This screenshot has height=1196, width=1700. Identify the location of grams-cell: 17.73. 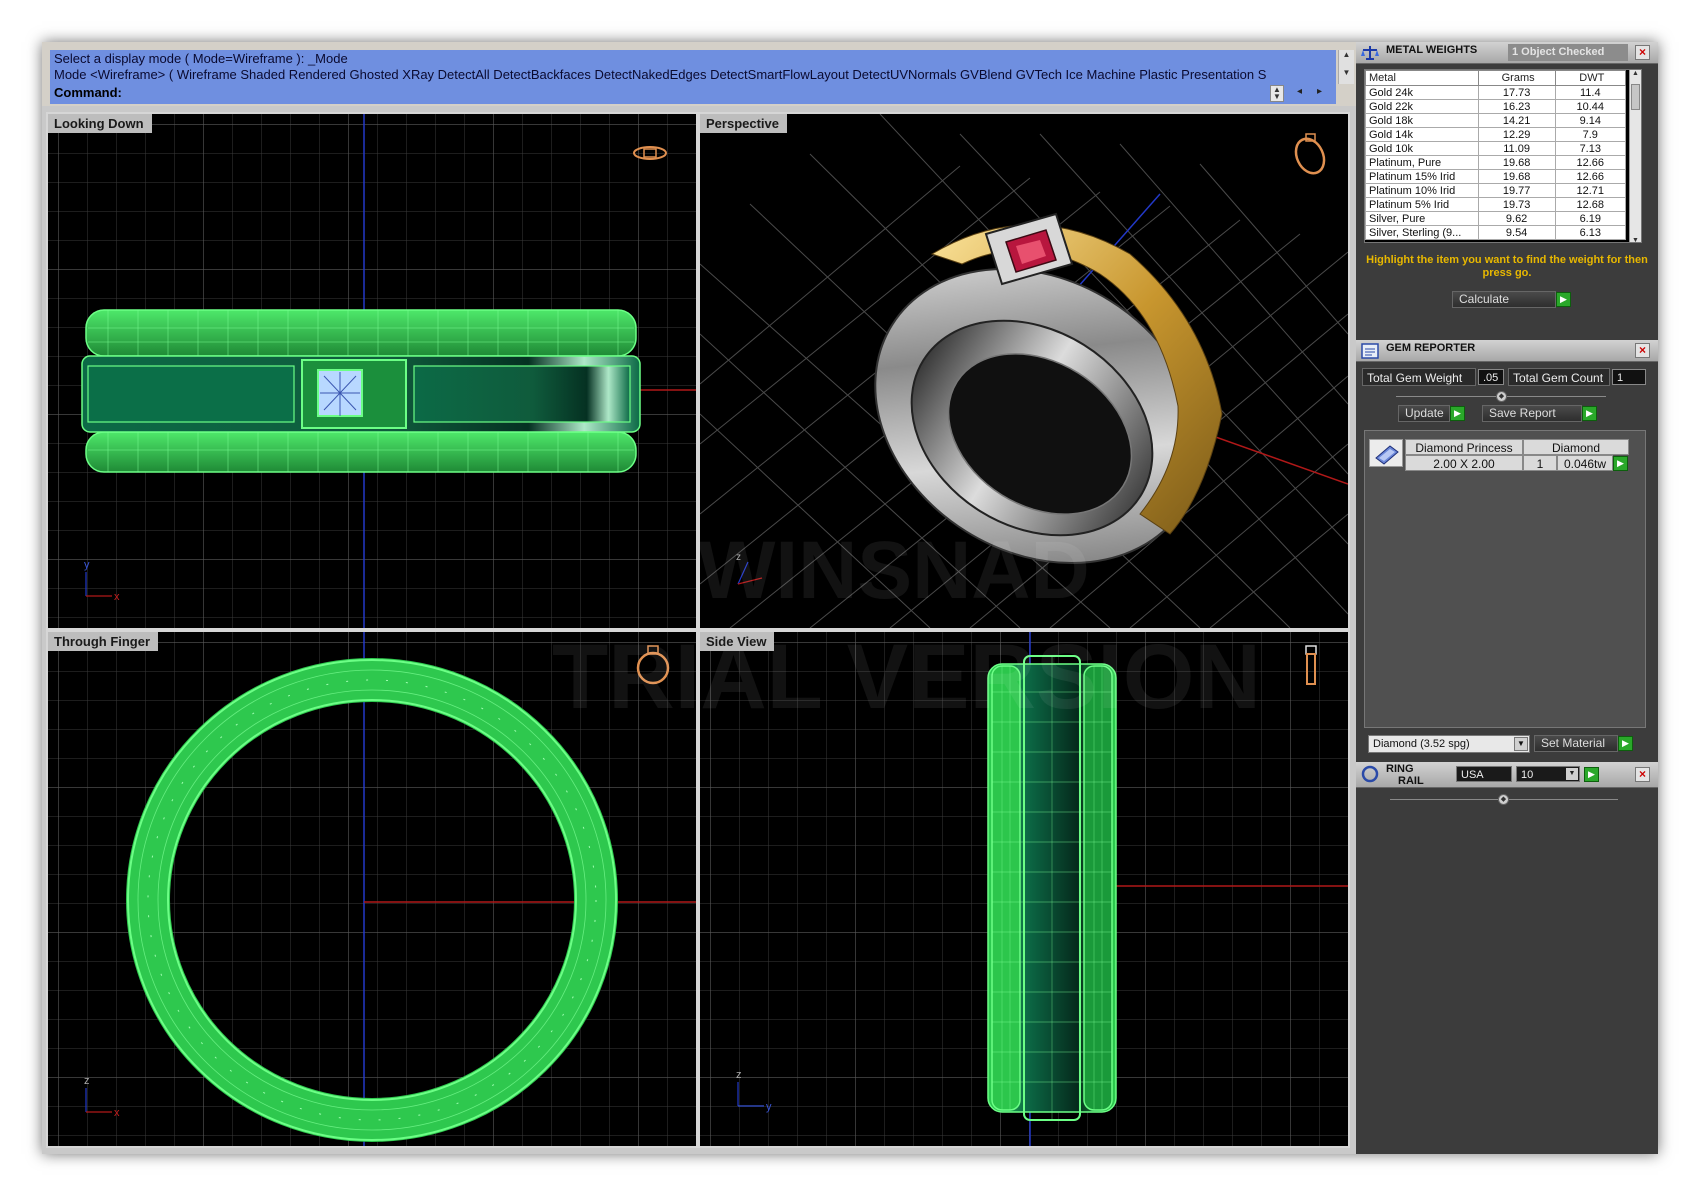
(1516, 92).